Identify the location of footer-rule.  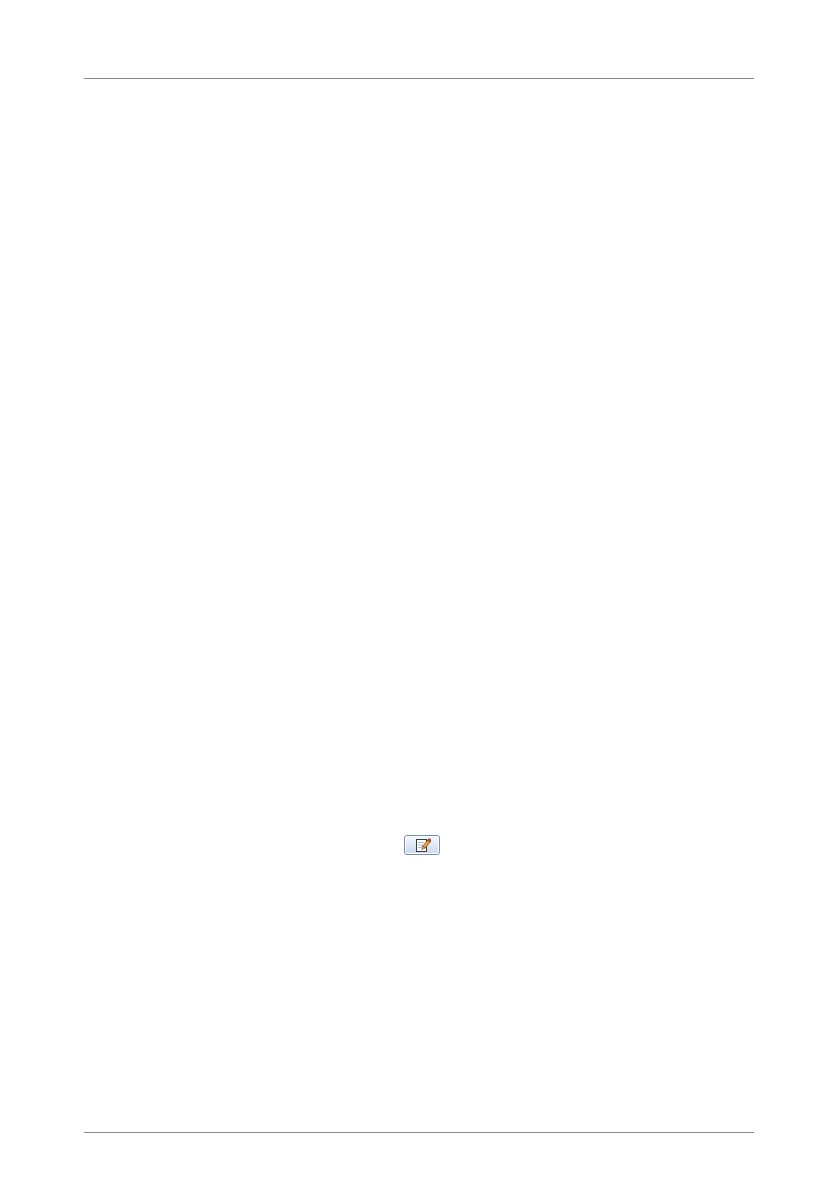
(419, 1132).